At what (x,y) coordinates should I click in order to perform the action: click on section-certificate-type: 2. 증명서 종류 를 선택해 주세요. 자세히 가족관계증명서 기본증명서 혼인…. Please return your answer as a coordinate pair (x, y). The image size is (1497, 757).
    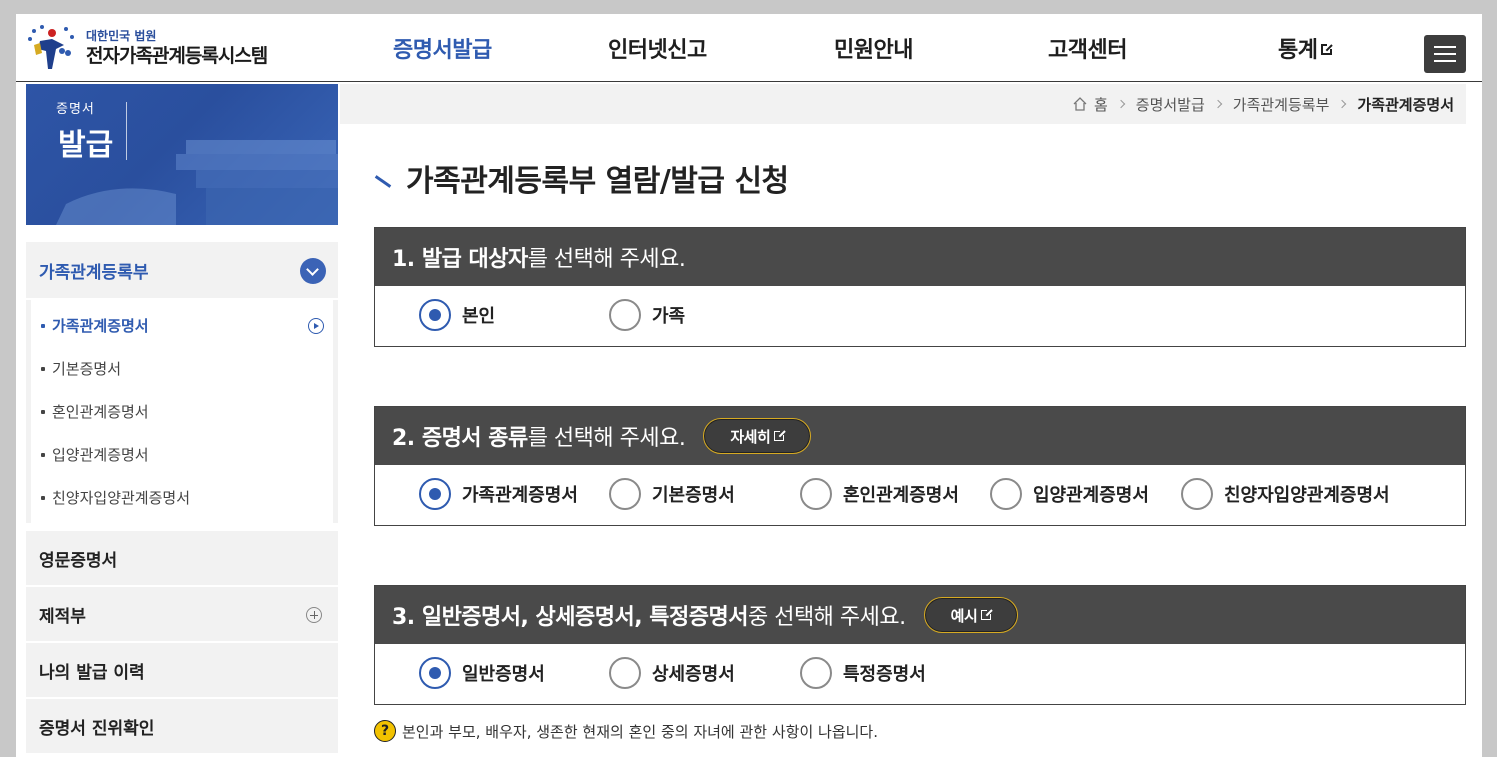
    Looking at the image, I should click on (920, 466).